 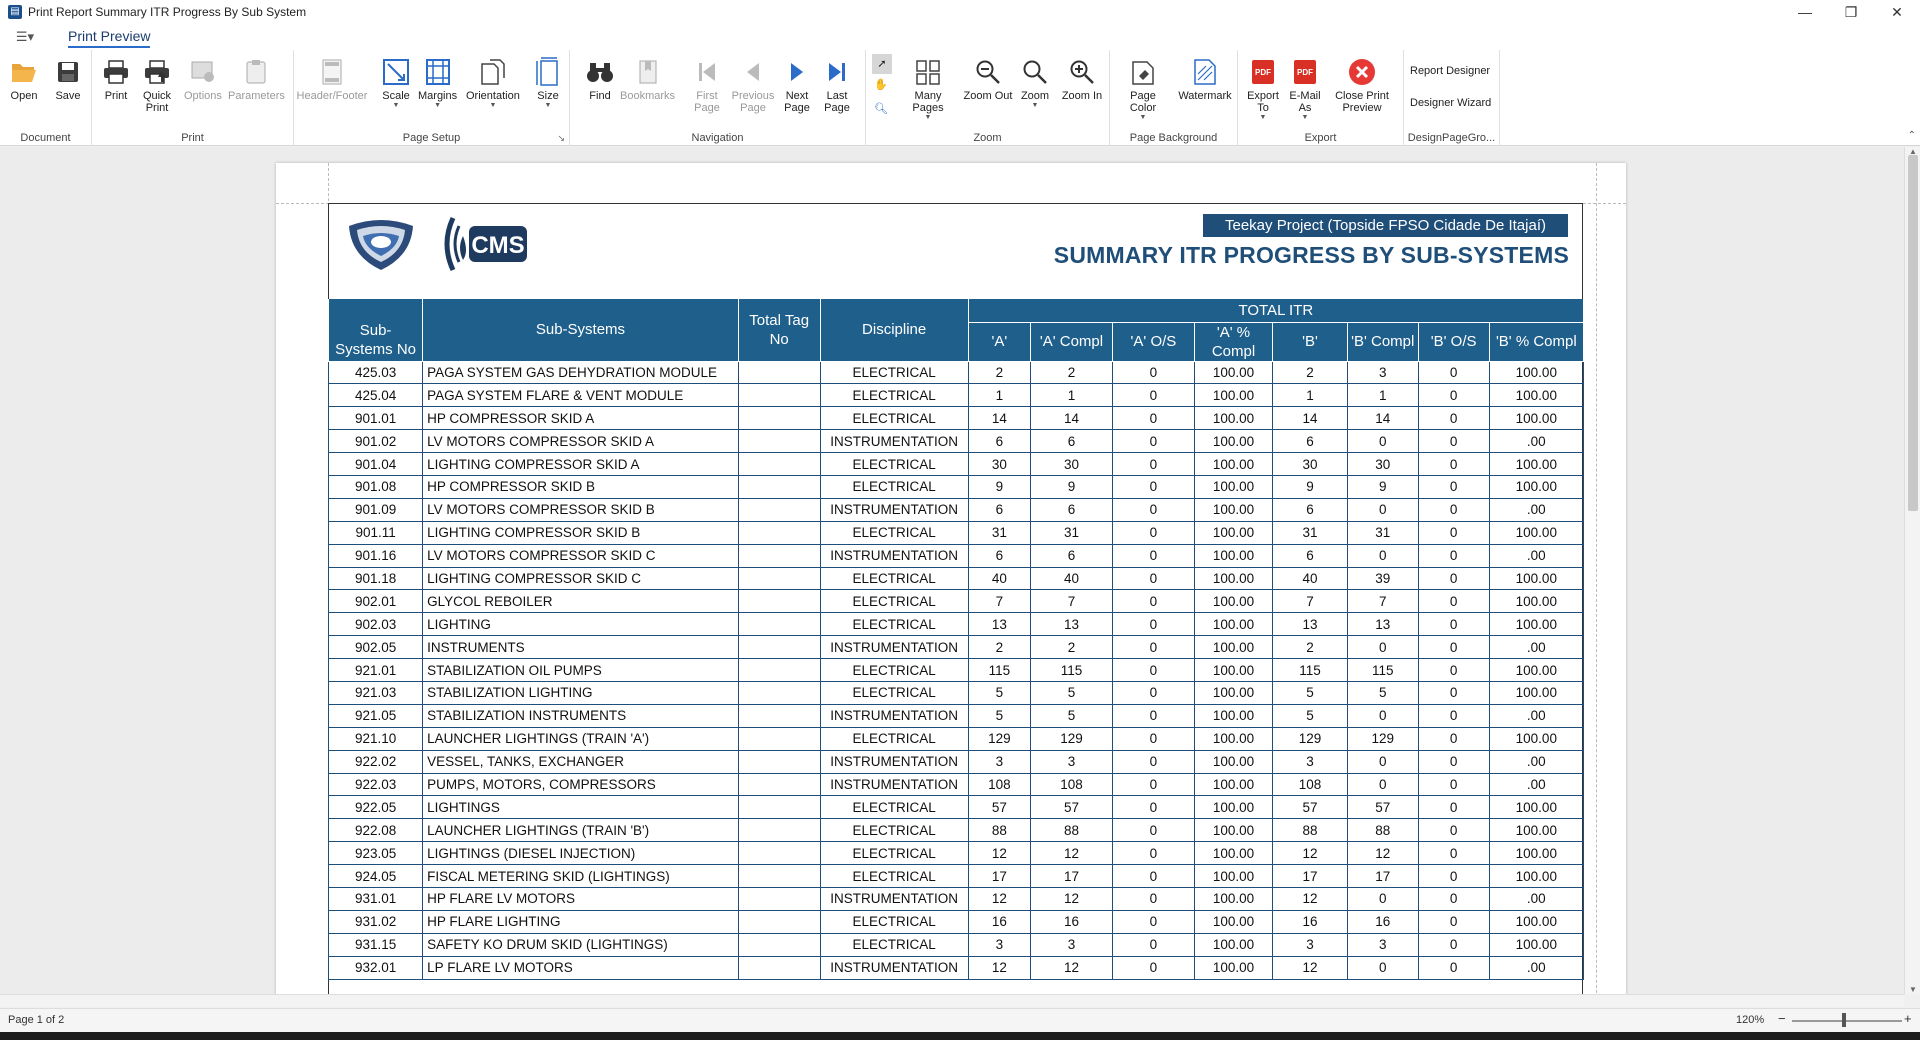 I want to click on pointer-icon: ➚, so click(x=882, y=64).